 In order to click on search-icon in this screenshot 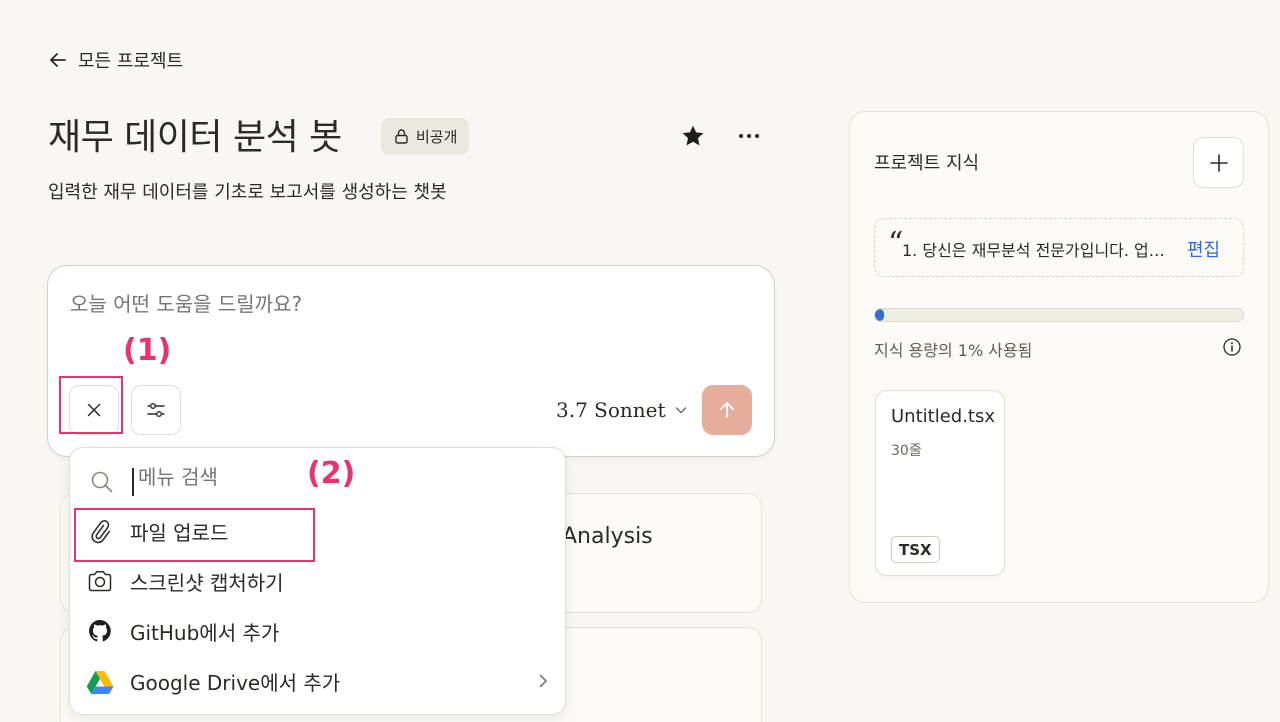, I will do `click(102, 482)`.